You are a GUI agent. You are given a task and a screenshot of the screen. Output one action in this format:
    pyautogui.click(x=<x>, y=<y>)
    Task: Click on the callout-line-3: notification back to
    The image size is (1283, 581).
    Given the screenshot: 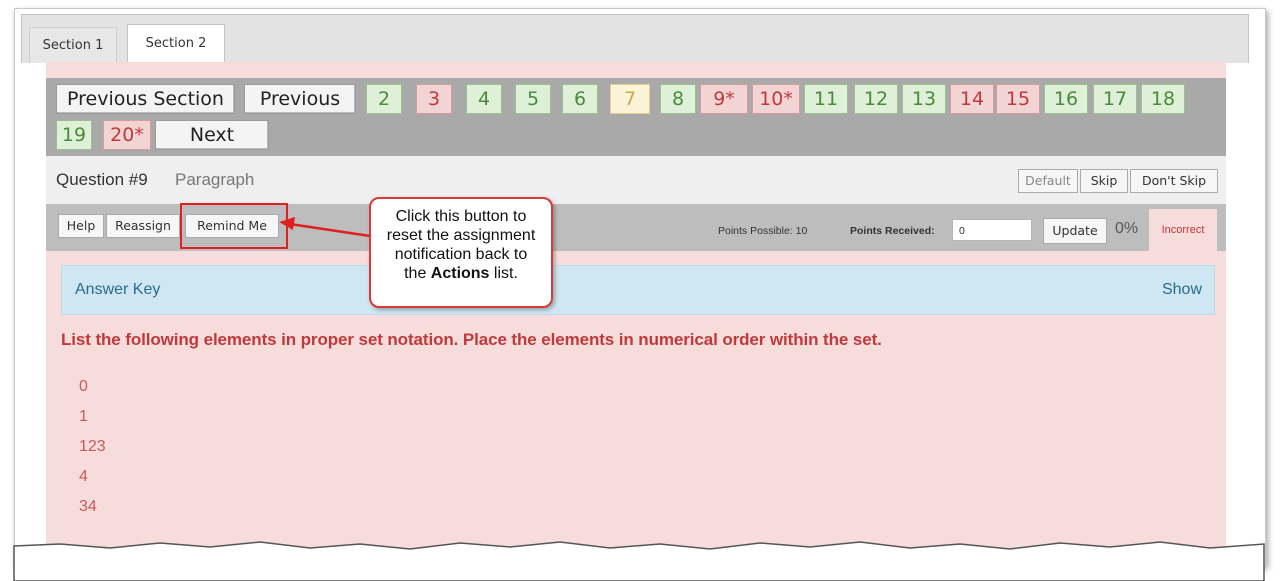 What is the action you would take?
    pyautogui.click(x=461, y=254)
    